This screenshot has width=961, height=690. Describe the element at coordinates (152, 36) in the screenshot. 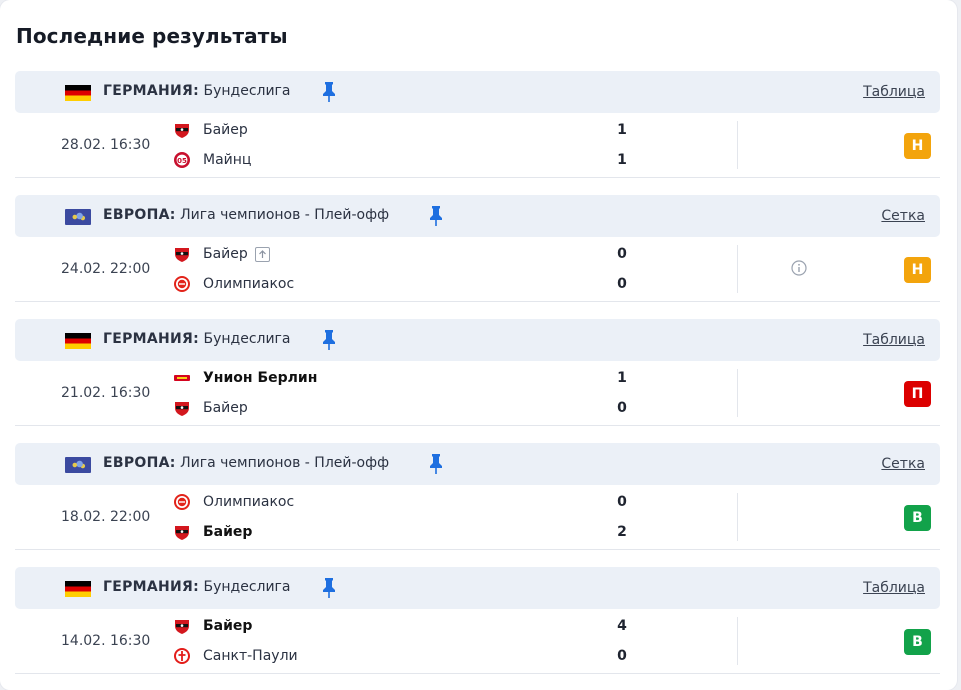

I see `section-title: Последние результаты` at that location.